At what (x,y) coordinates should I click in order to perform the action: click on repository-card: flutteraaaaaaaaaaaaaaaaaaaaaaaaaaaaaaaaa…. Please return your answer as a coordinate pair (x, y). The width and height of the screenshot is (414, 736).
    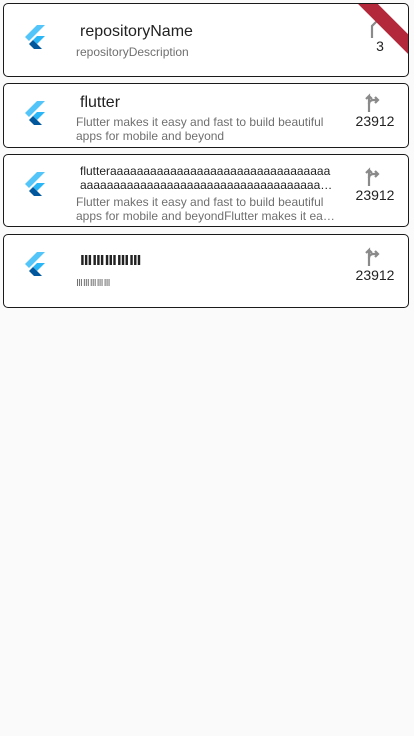
    Looking at the image, I should click on (206, 190).